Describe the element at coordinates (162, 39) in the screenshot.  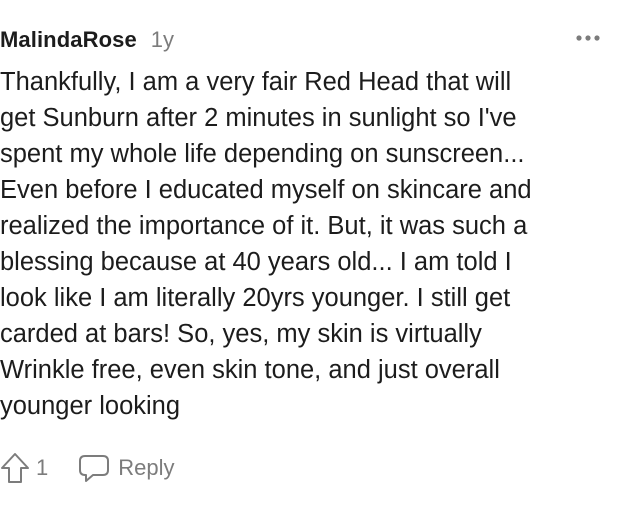
I see `comment-age: 1y` at that location.